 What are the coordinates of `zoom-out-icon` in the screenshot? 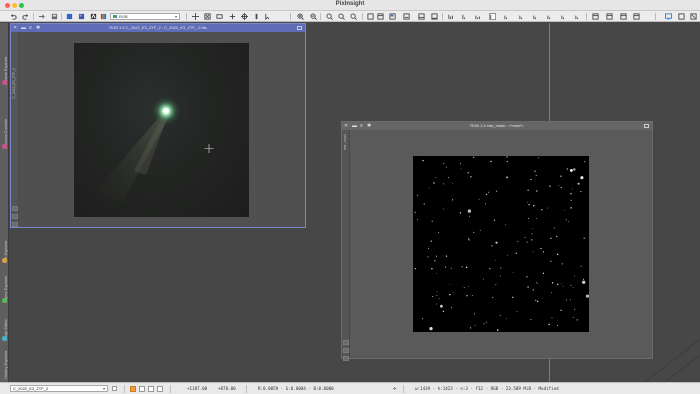 It's located at (313, 16).